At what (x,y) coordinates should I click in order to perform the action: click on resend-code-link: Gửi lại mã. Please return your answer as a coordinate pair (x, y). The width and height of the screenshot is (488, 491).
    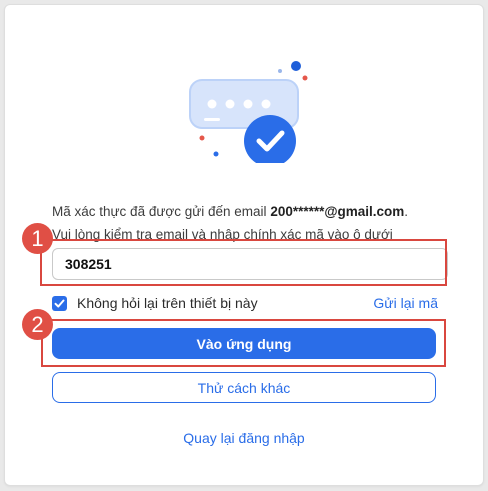
    Looking at the image, I should click on (405, 303).